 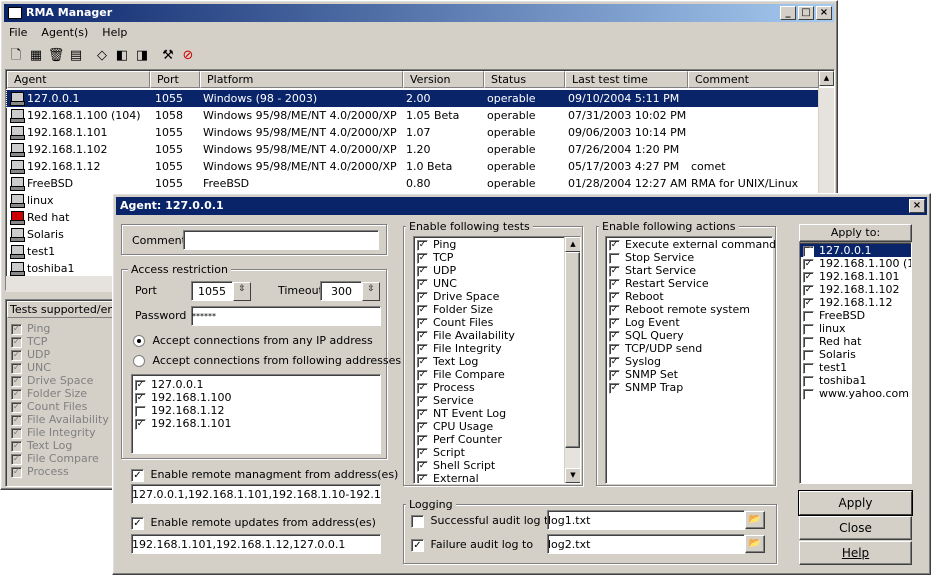 I want to click on col-platform: Platform, so click(x=301, y=79).